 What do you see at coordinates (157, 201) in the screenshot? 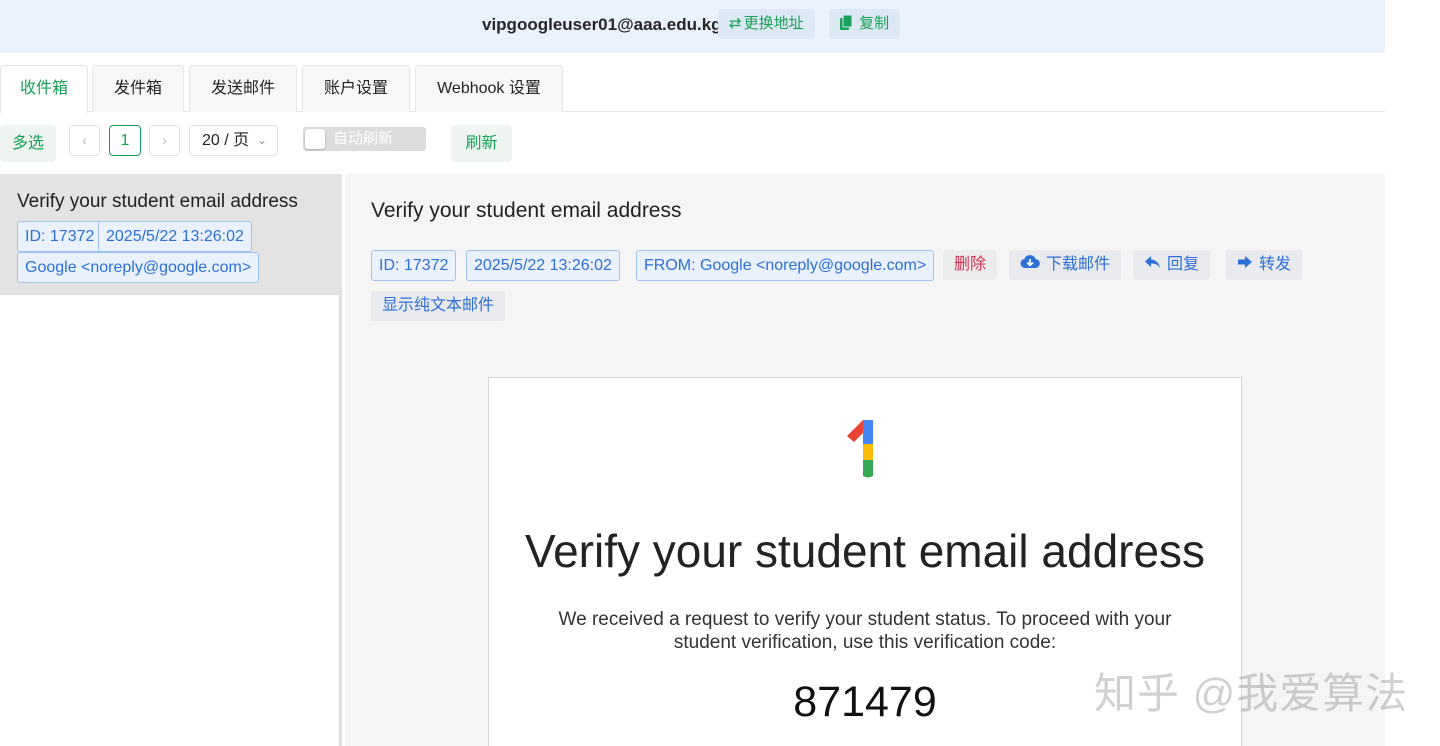
I see `list-item-subject: Verify your student email address` at bounding box center [157, 201].